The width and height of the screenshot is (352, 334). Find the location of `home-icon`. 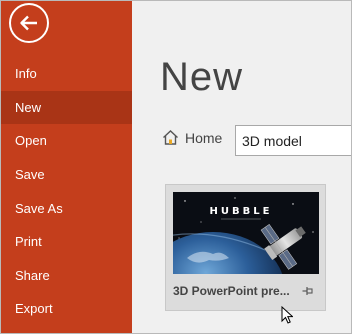

home-icon is located at coordinates (170, 137).